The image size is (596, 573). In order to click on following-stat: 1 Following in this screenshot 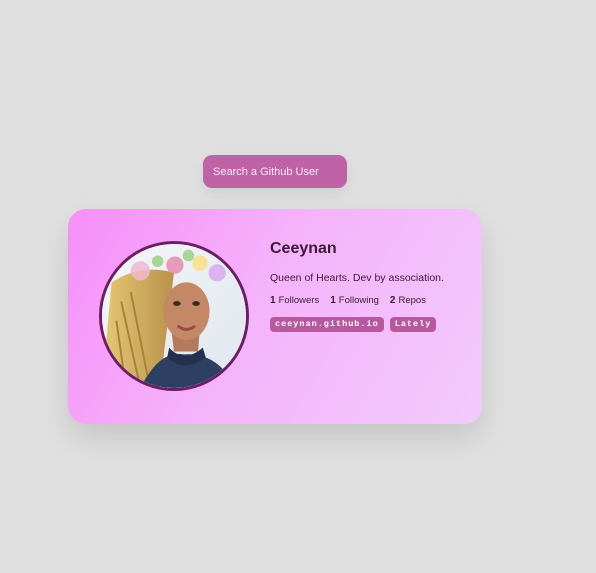, I will do `click(354, 300)`.